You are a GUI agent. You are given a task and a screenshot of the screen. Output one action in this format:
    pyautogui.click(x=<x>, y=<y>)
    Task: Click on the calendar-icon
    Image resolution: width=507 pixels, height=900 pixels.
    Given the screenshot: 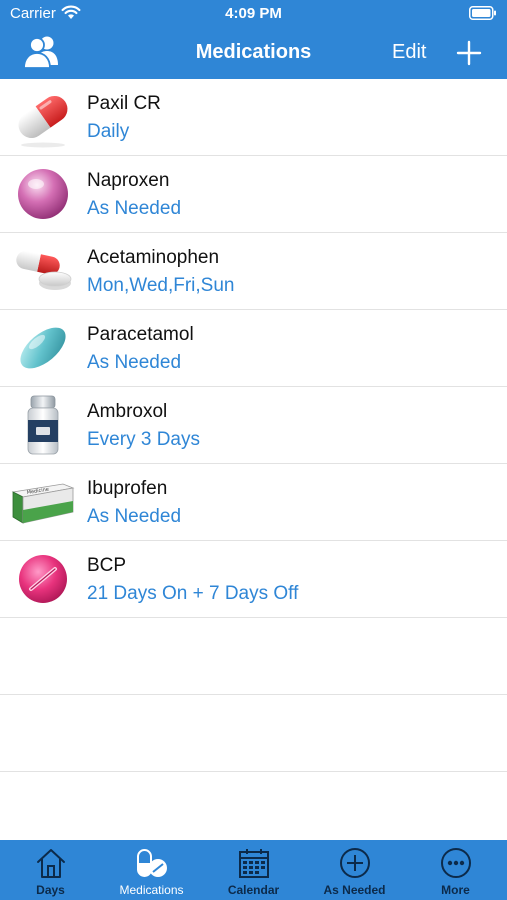 What is the action you would take?
    pyautogui.click(x=253, y=863)
    